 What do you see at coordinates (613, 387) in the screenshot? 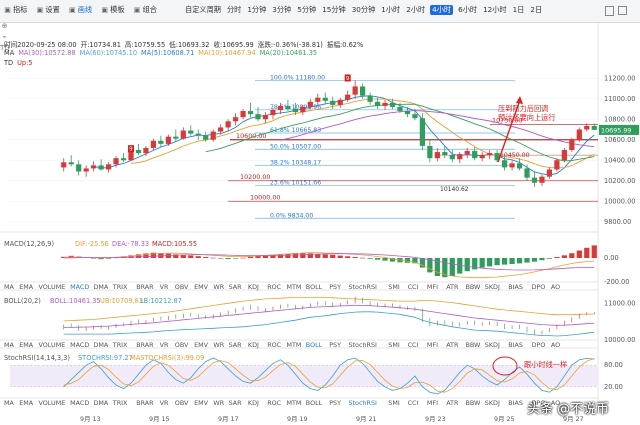
I see `stoch-y-tick-label: 20.00` at bounding box center [613, 387].